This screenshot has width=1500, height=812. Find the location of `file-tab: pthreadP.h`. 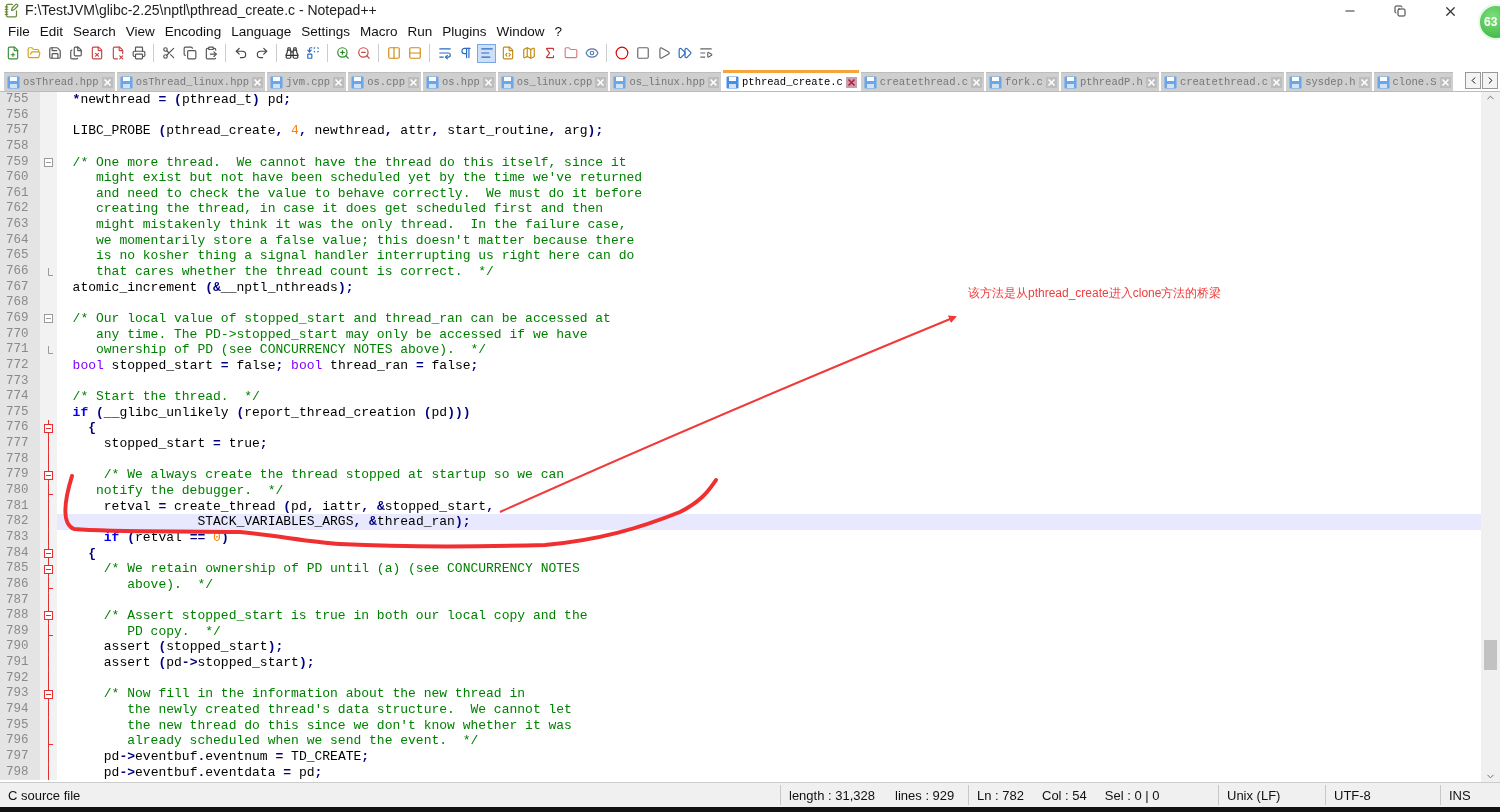

file-tab: pthreadP.h is located at coordinates (1109, 81).